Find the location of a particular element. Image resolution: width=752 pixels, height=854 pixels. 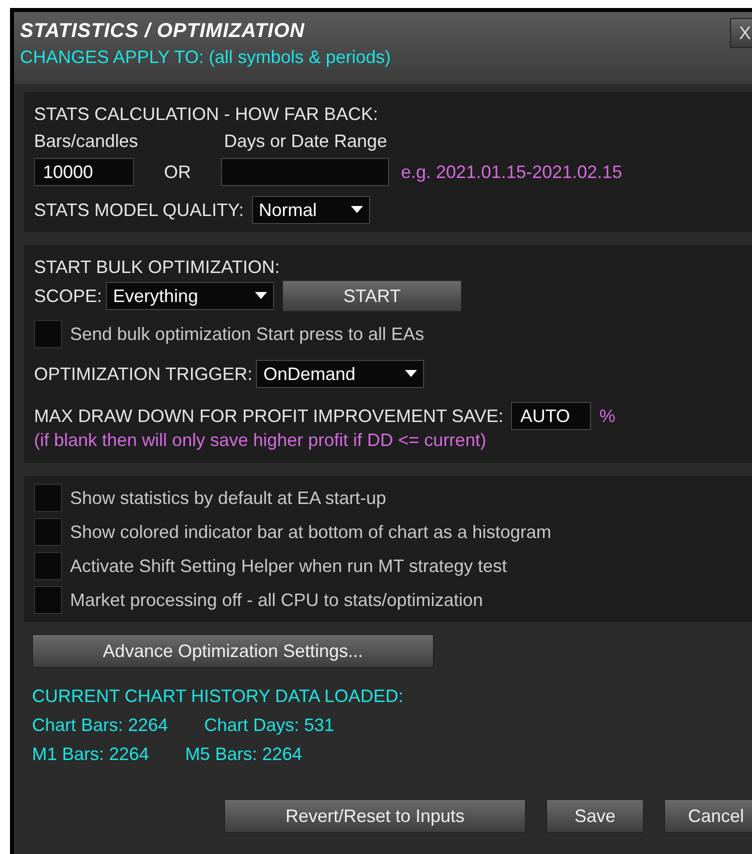

bars-field: 10000 is located at coordinates (84, 172).